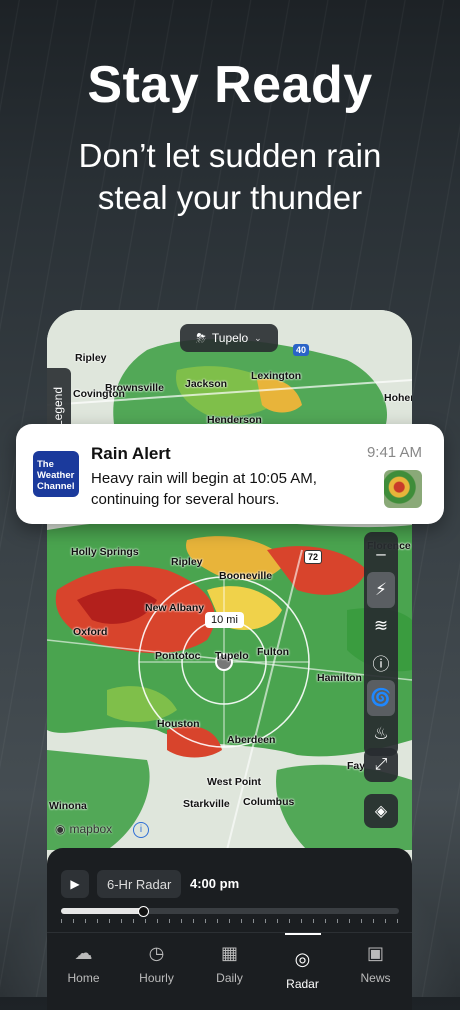 The height and width of the screenshot is (1010, 460). I want to click on play-icon: ▶, so click(75, 884).